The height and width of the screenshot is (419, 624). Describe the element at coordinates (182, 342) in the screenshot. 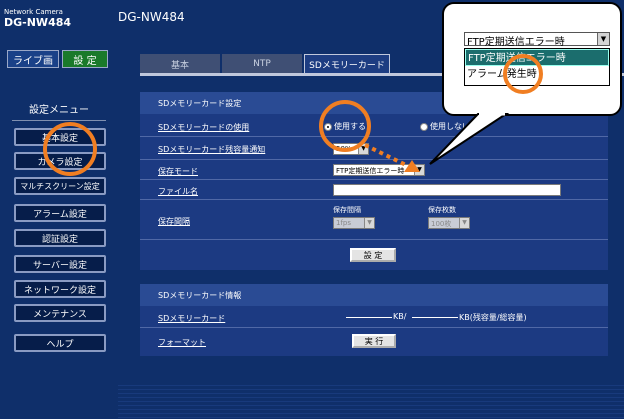

I see `format-label: フォーマット` at that location.